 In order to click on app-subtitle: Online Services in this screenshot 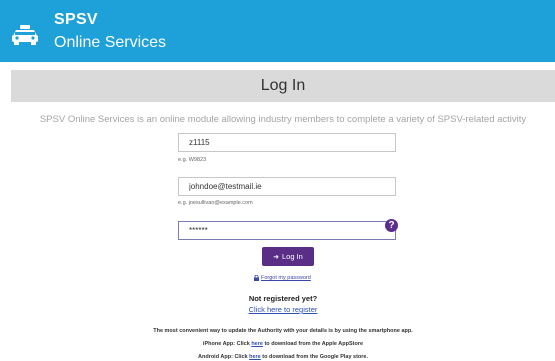, I will do `click(110, 42)`.